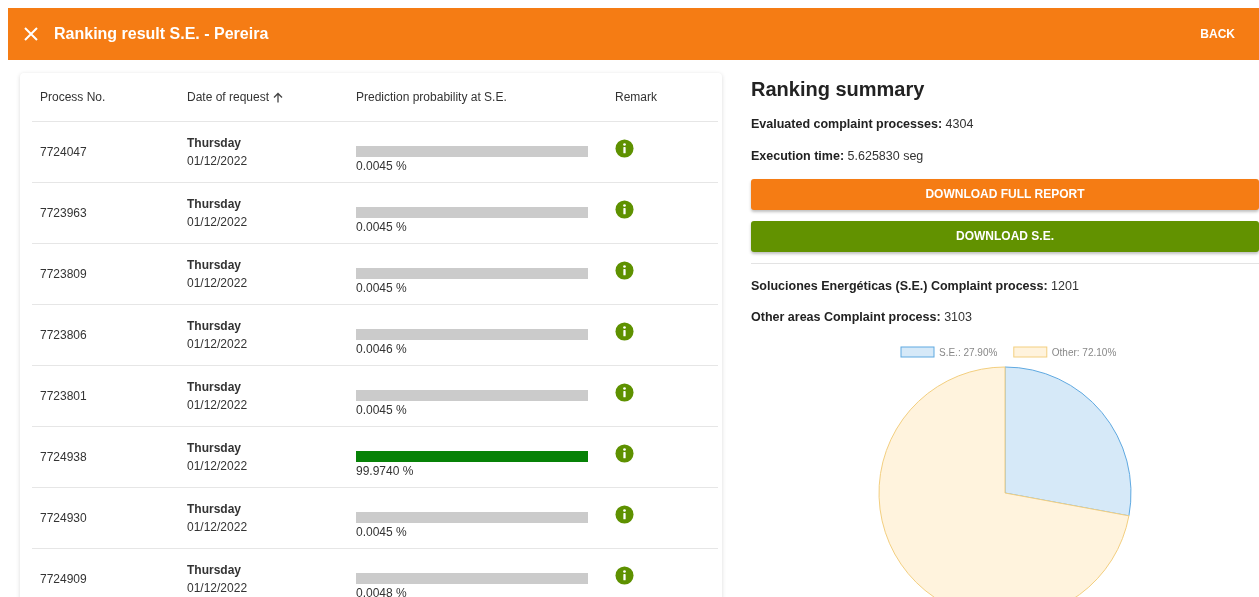  What do you see at coordinates (636, 97) in the screenshot?
I see `column-header: Remark` at bounding box center [636, 97].